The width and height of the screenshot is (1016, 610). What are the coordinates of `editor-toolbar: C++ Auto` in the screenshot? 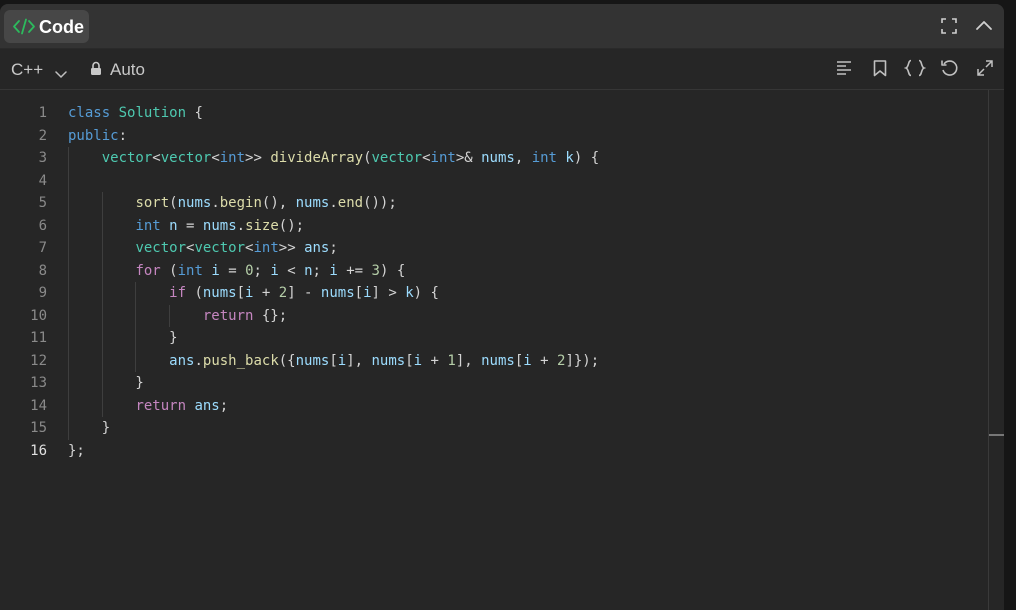 It's located at (502, 69).